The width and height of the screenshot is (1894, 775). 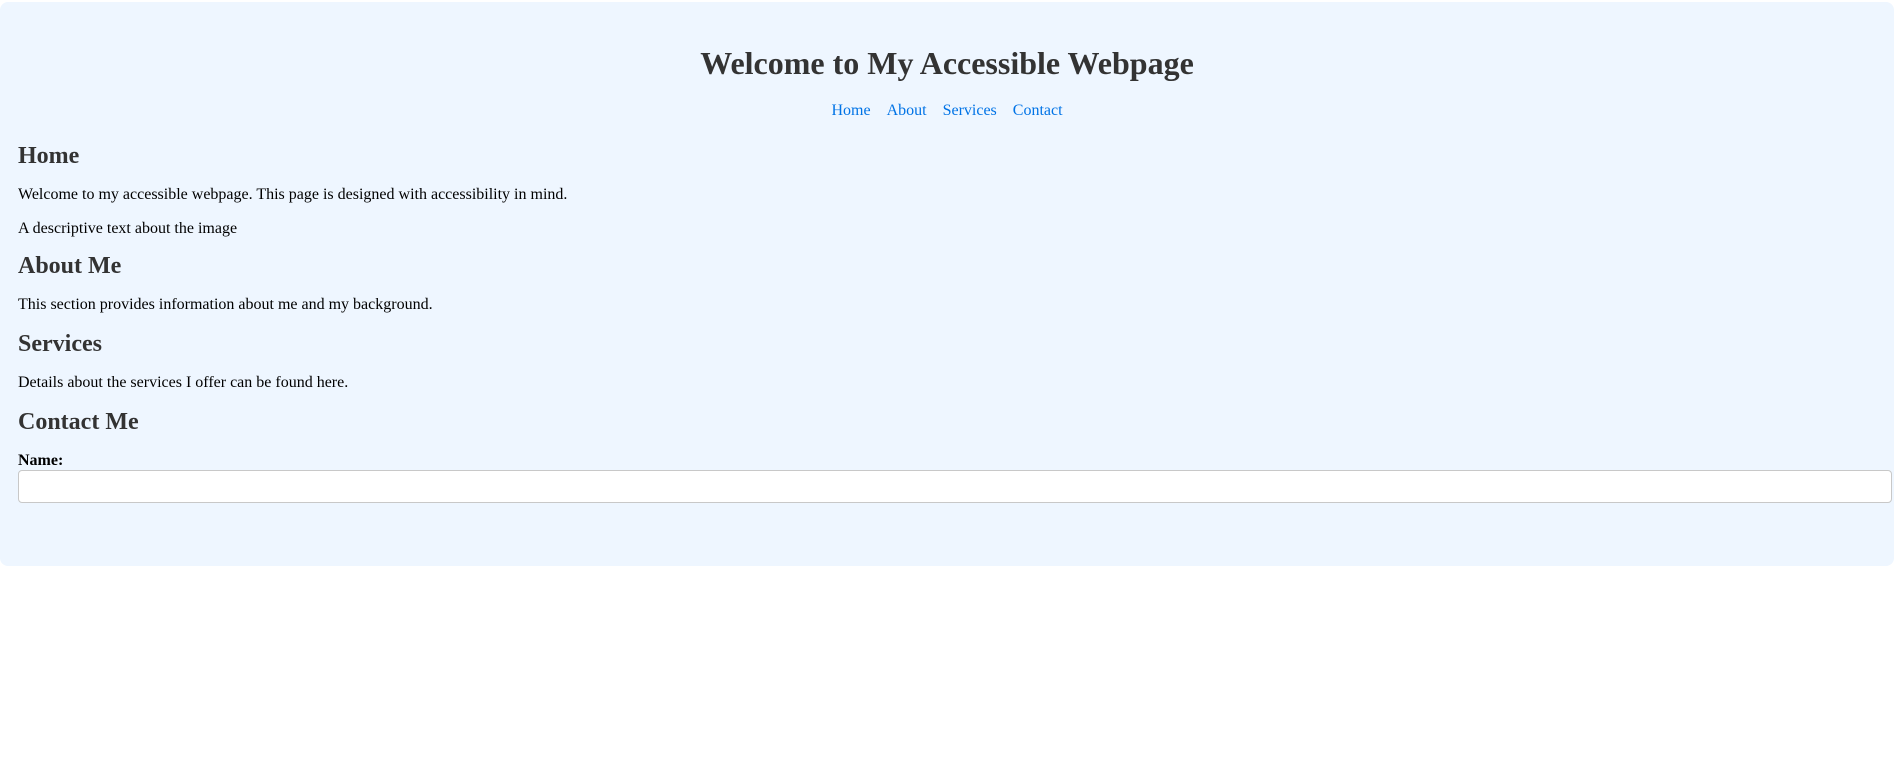 I want to click on home-heading: Home, so click(x=49, y=156).